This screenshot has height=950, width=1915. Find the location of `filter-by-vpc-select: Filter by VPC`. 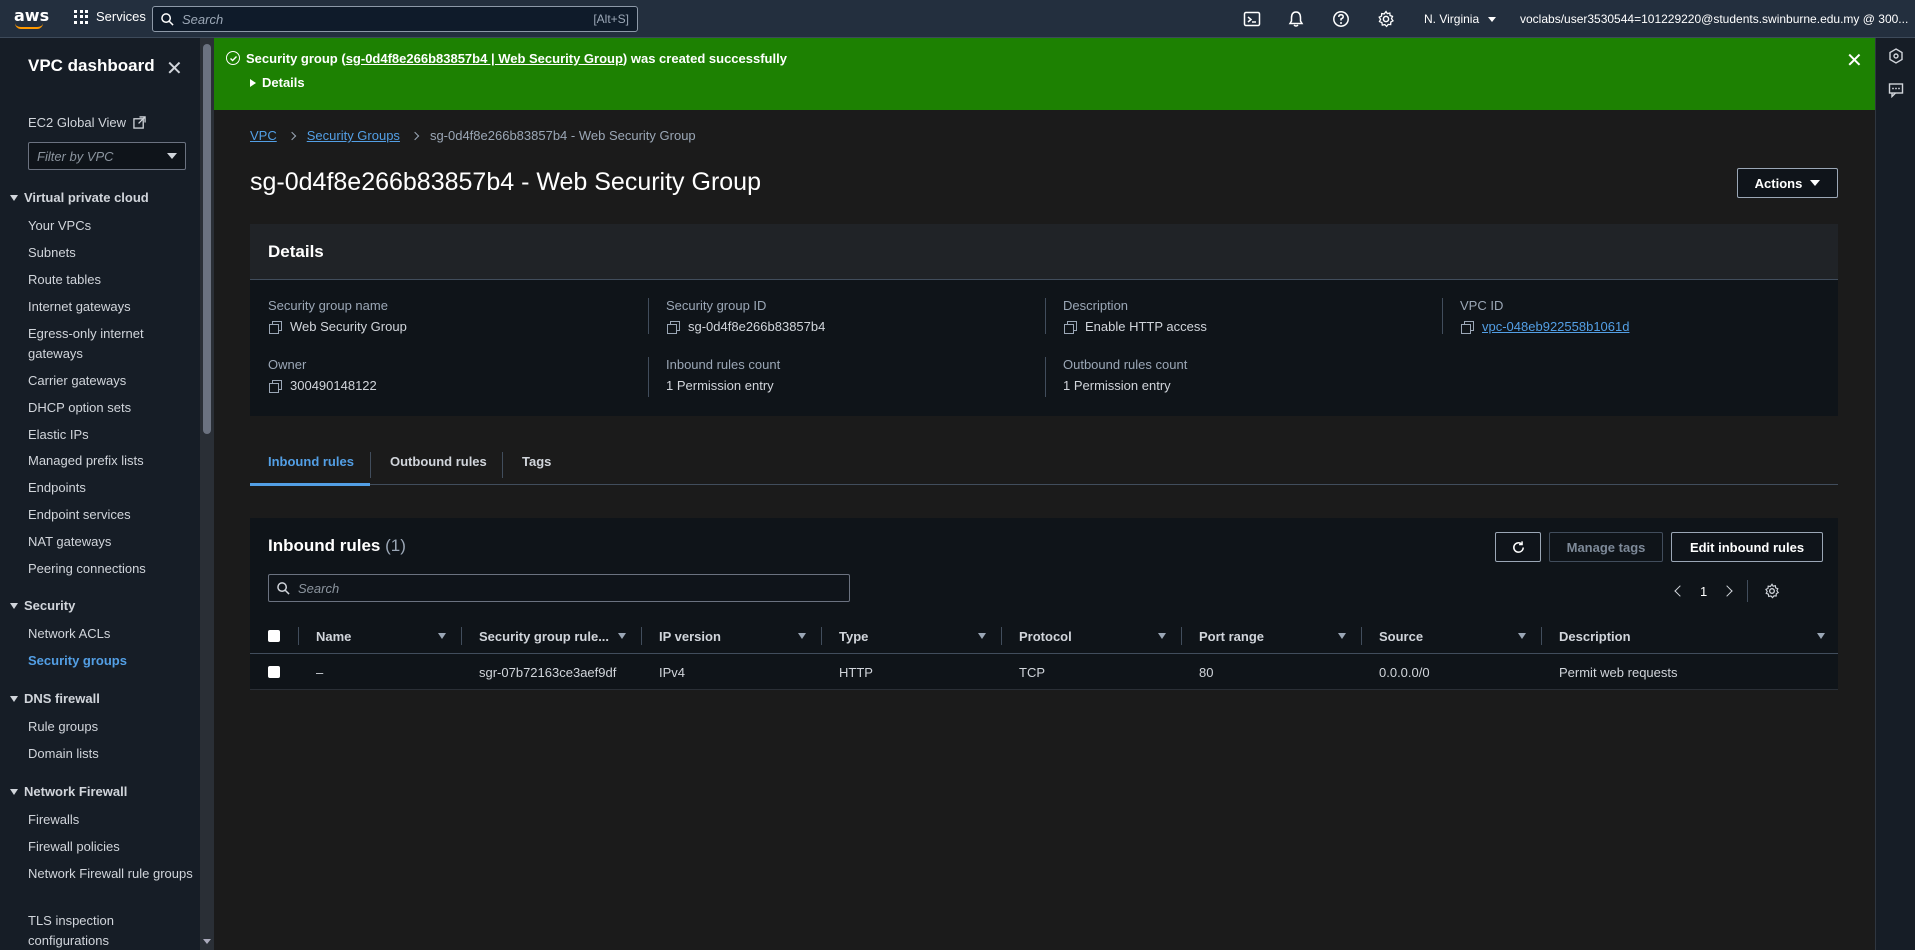

filter-by-vpc-select: Filter by VPC is located at coordinates (107, 156).